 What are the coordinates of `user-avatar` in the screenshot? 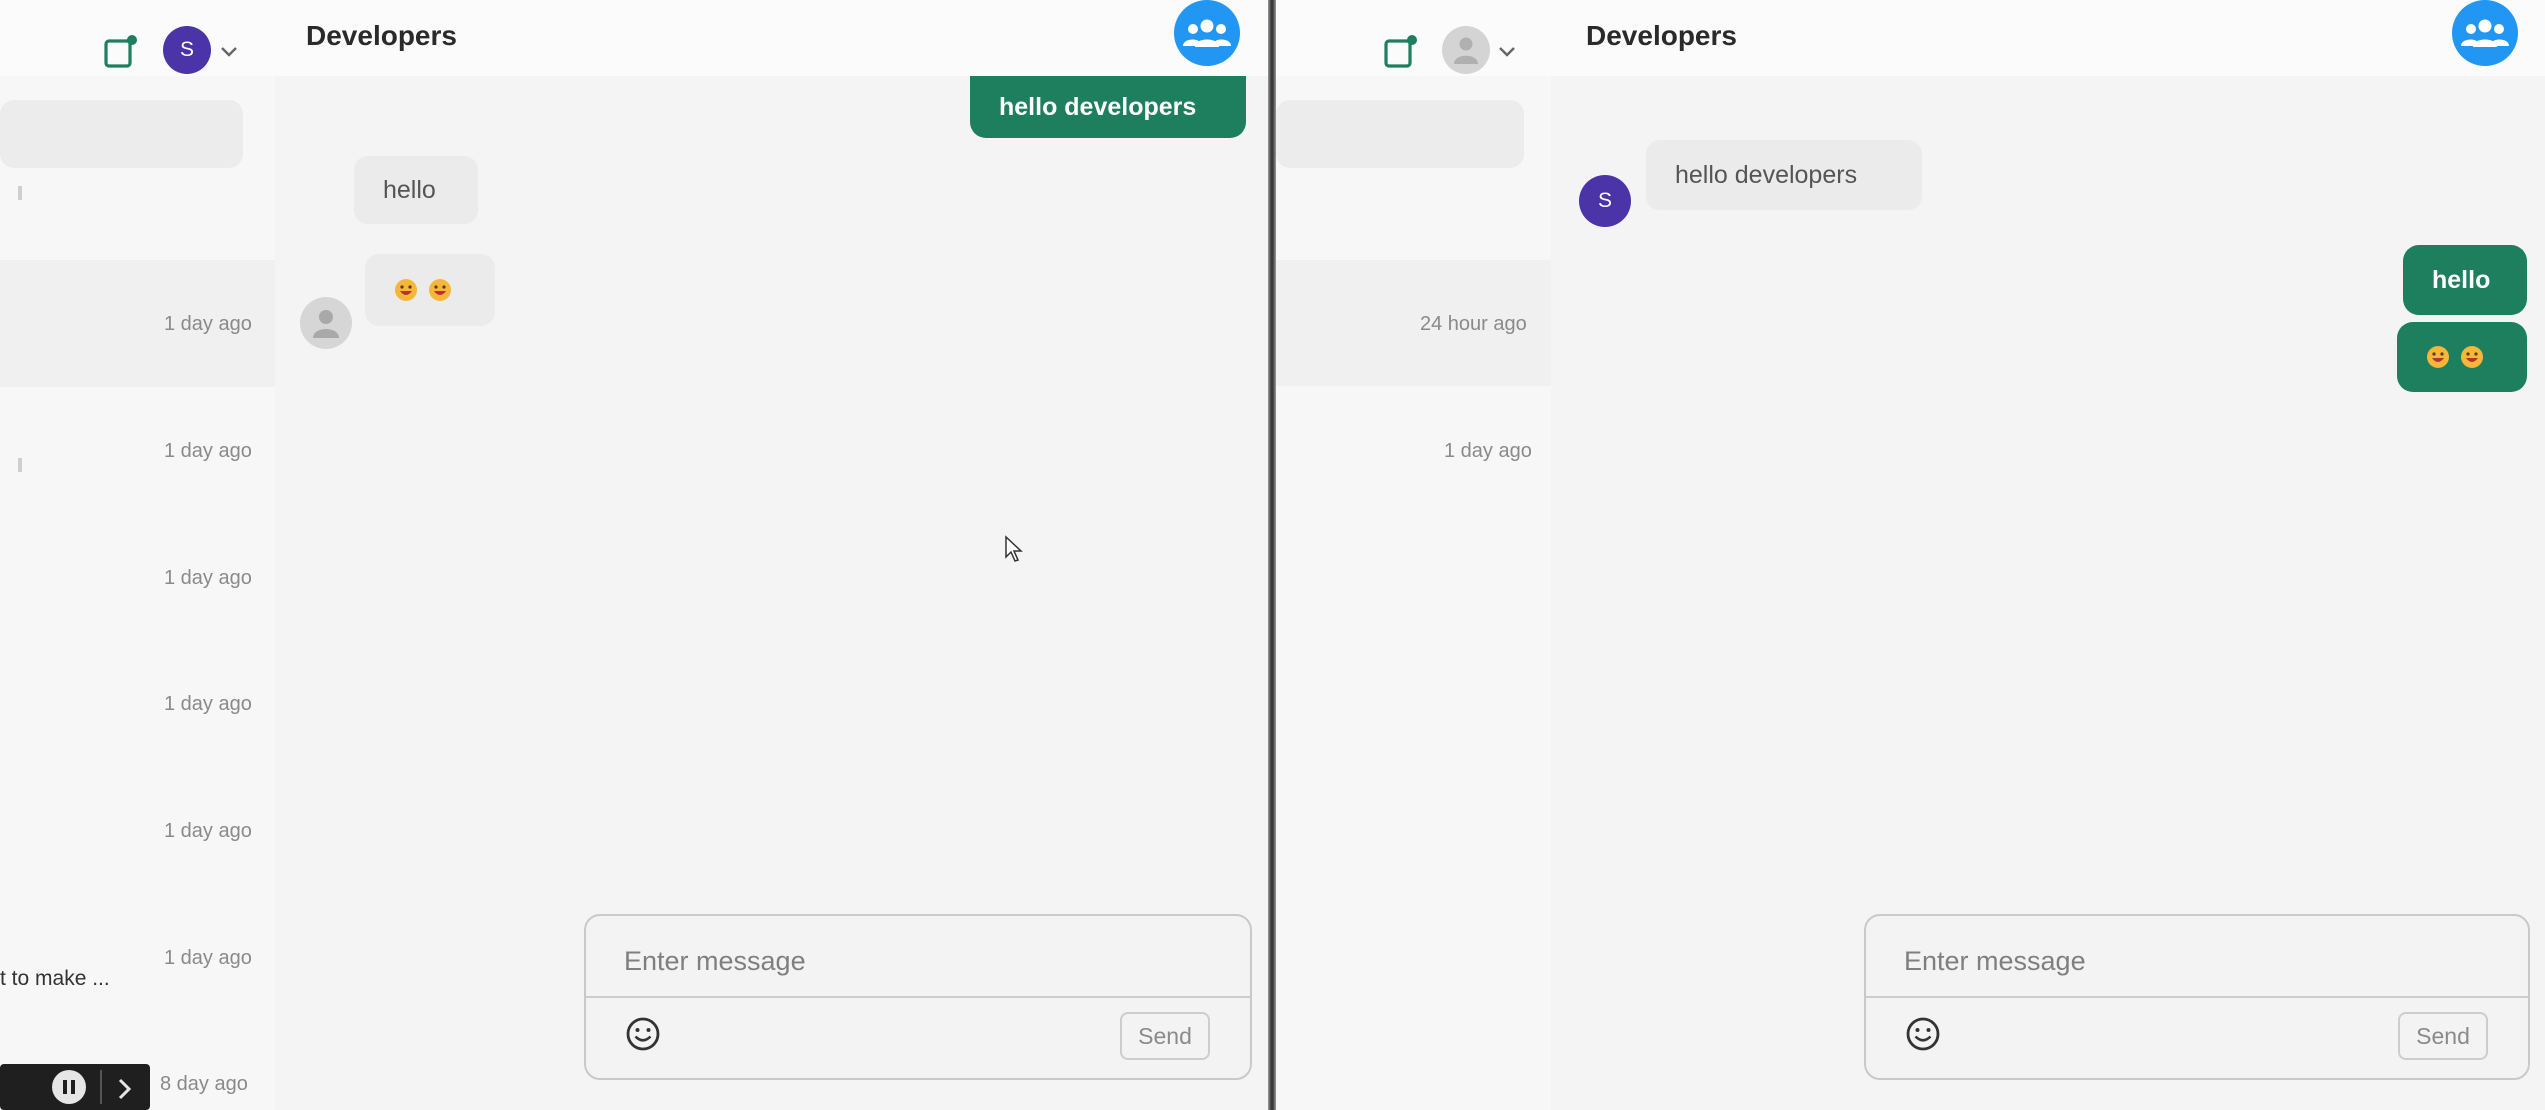 It's located at (1466, 50).